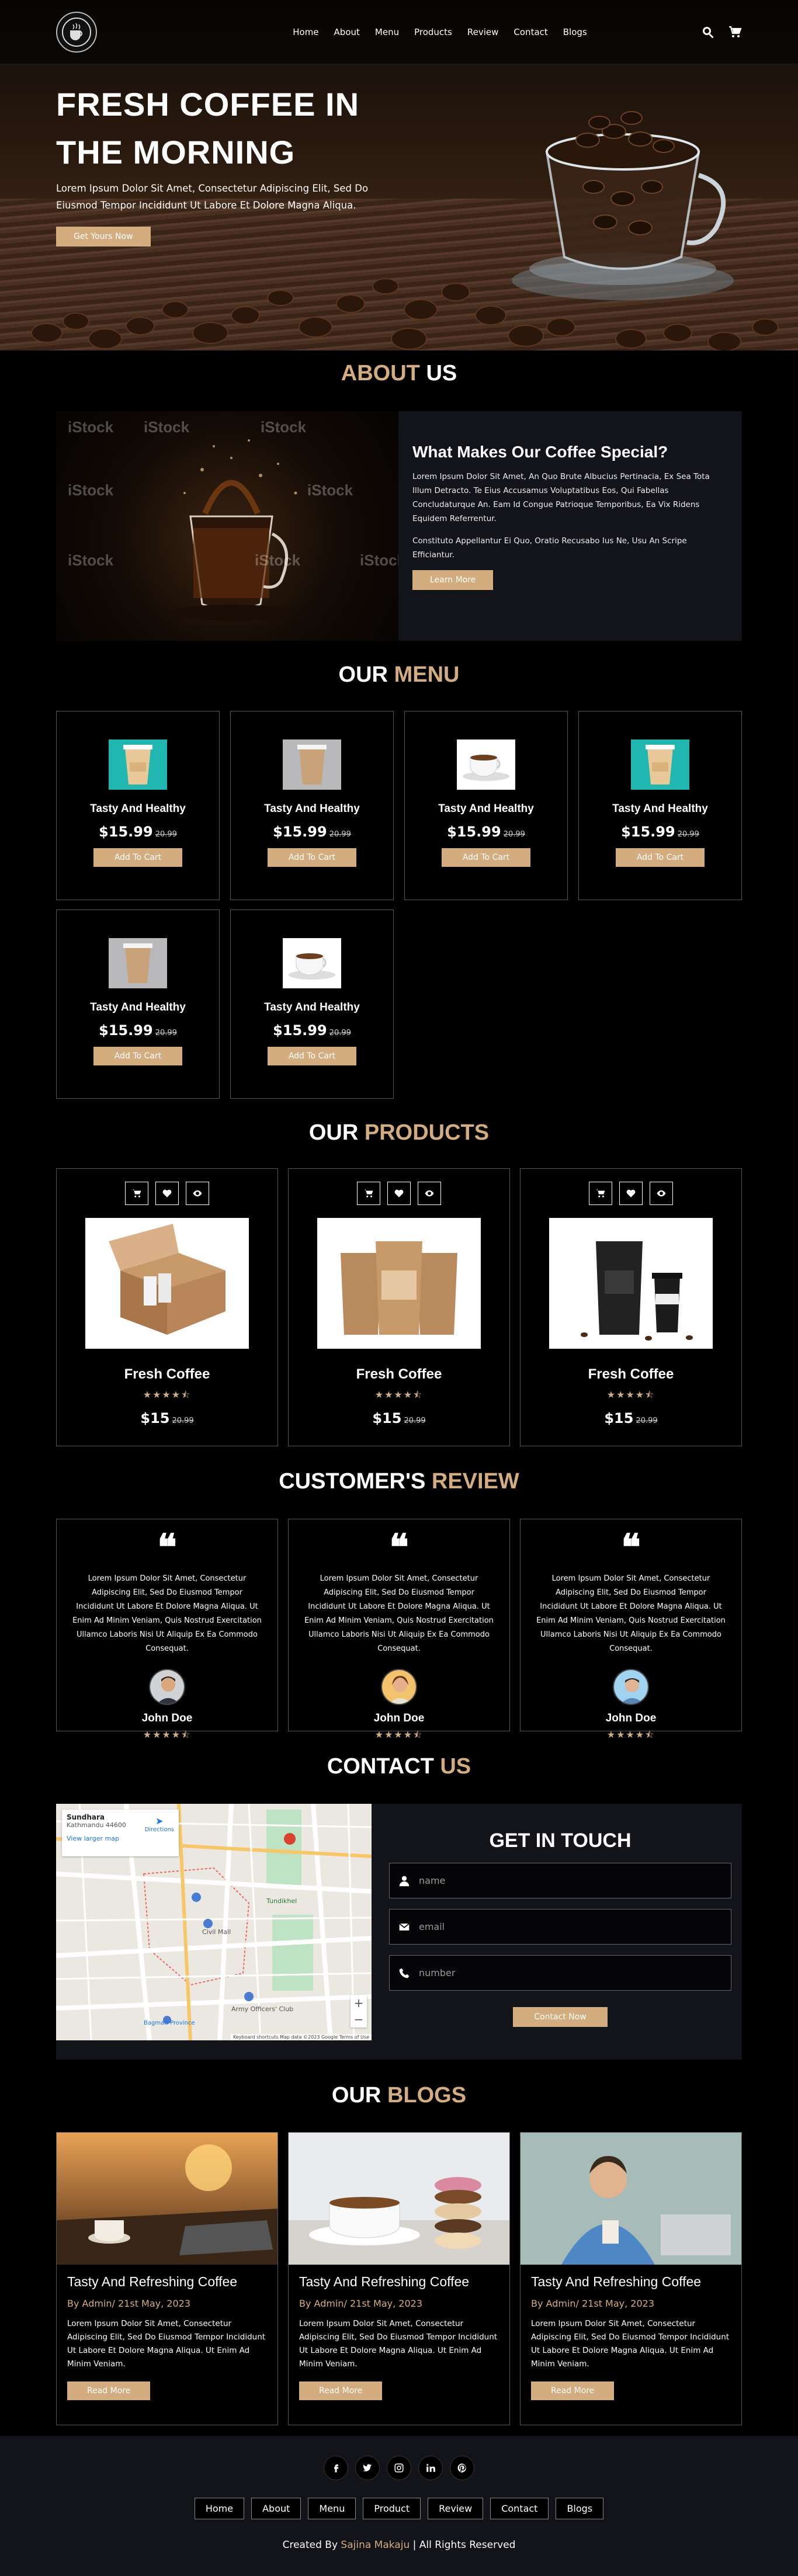 The image size is (798, 2576). Describe the element at coordinates (359, 2011) in the screenshot. I see `map-zoom-controls: + −` at that location.